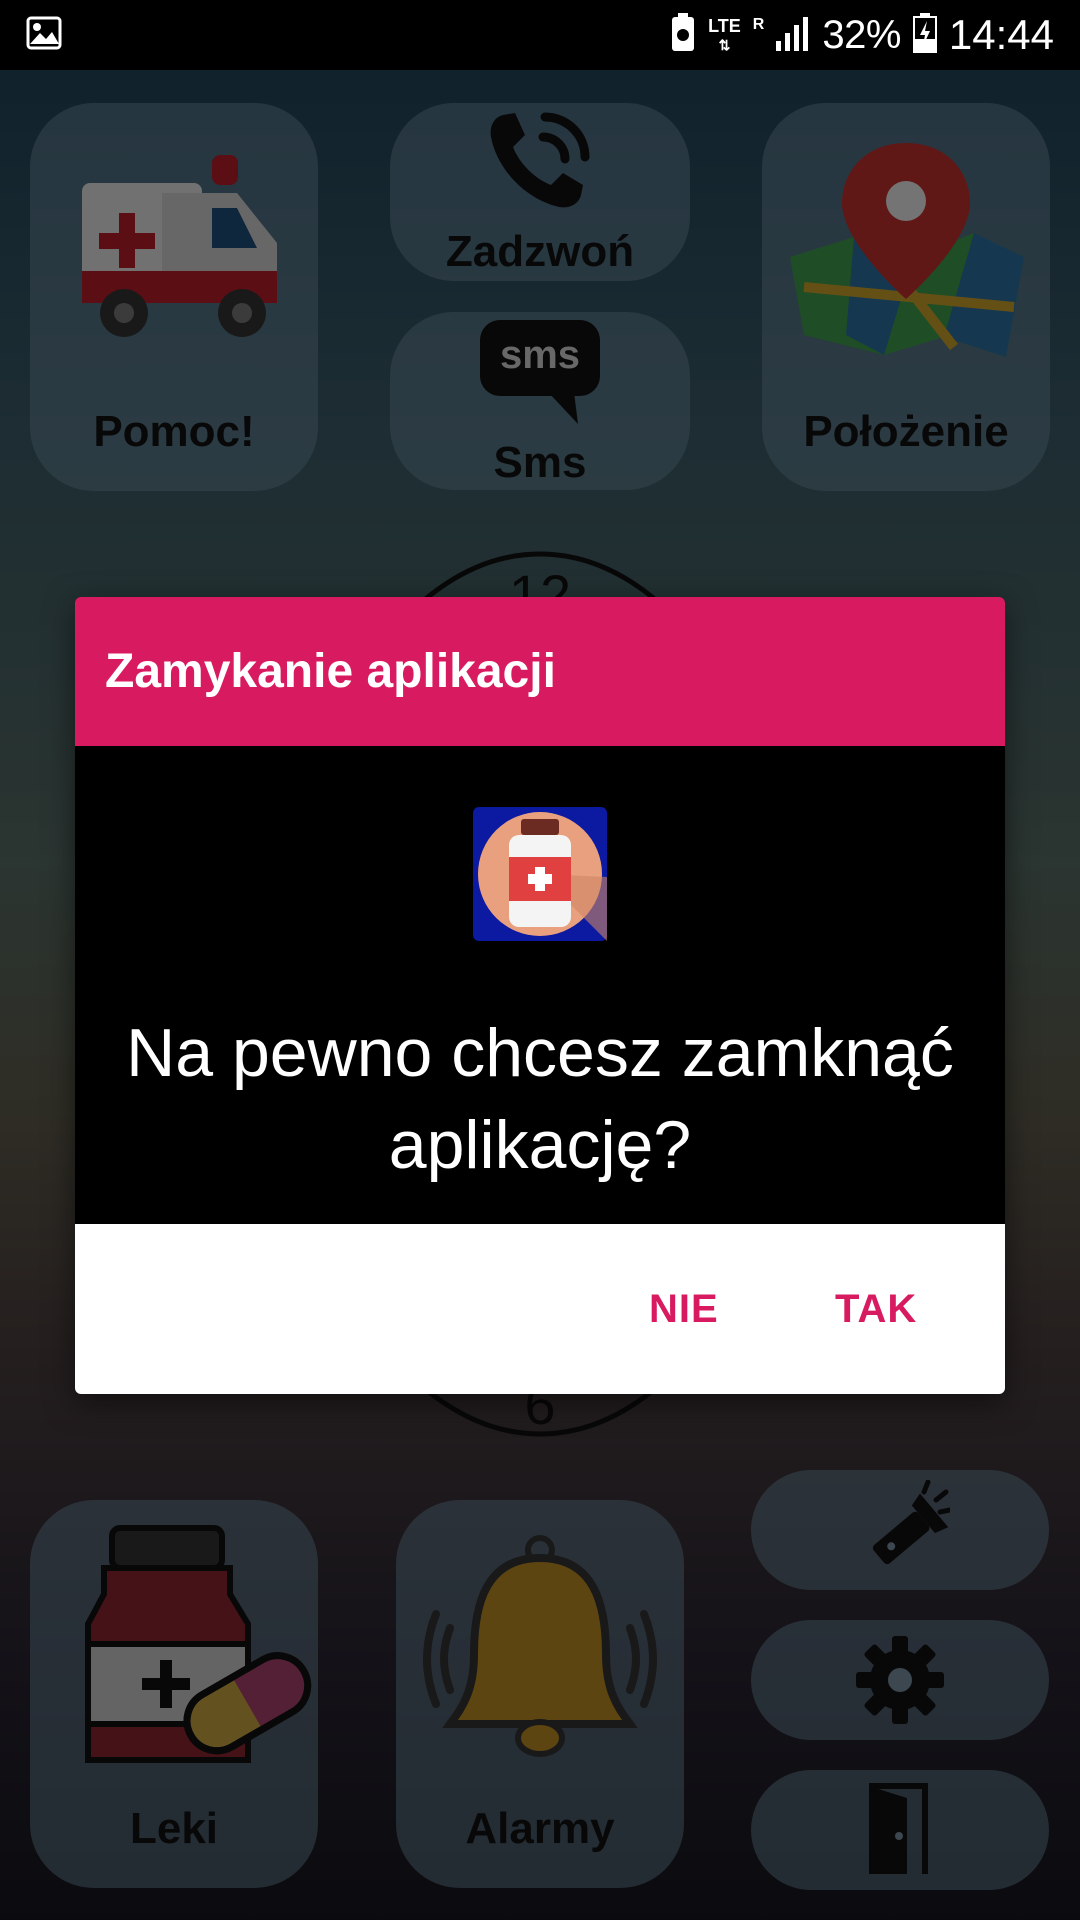 The width and height of the screenshot is (1080, 1920). Describe the element at coordinates (44, 35) in the screenshot. I see `image-icon` at that location.